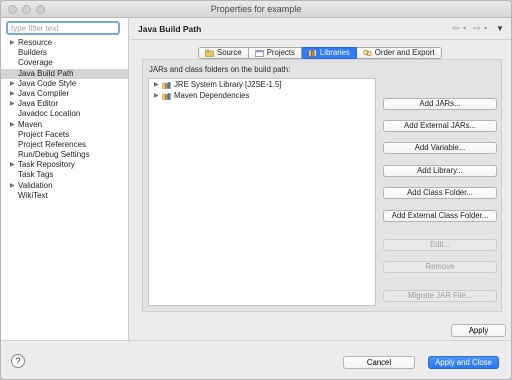  What do you see at coordinates (64, 94) in the screenshot?
I see `sidebar-item-java-compiler: ▶ Java Compiler` at bounding box center [64, 94].